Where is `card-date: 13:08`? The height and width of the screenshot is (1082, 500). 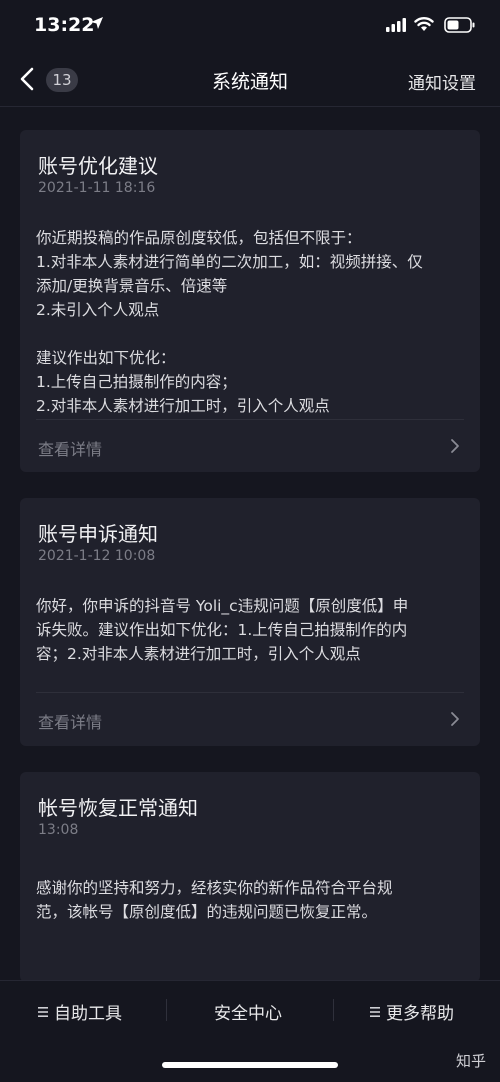
card-date: 13:08 is located at coordinates (58, 830).